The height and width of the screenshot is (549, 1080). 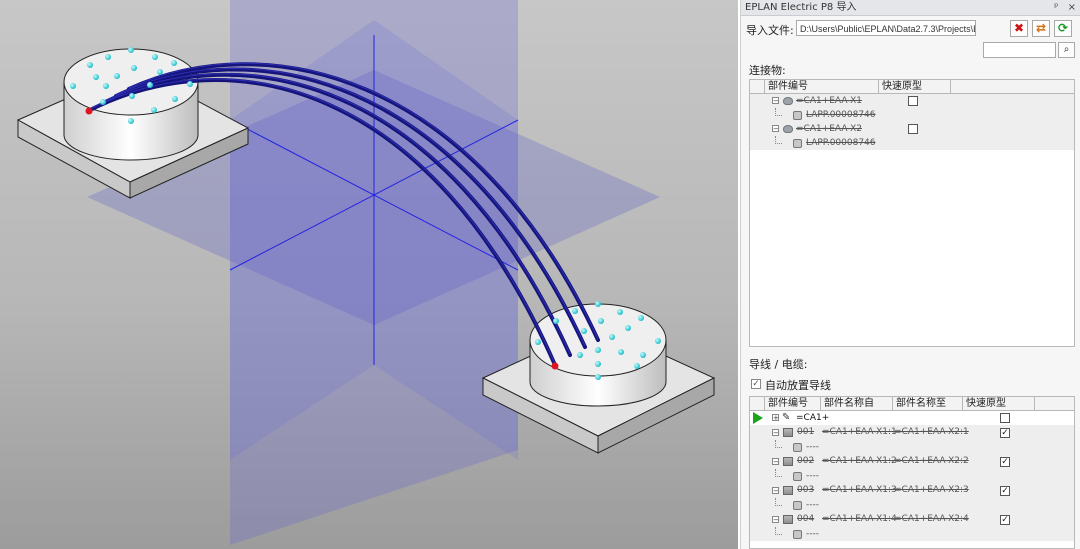 I want to click on cable-name: =CA1+, so click(x=813, y=418).